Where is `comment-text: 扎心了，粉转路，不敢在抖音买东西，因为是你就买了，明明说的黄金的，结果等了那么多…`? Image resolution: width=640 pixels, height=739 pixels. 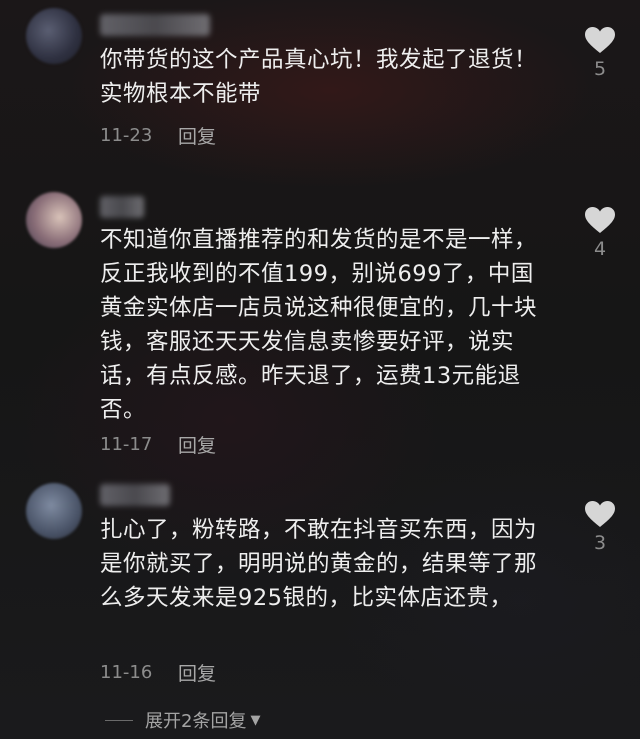 comment-text: 扎心了，粉转路，不敢在抖音买东西，因为是你就买了，明明说的黄金的，结果等了那么多… is located at coordinates (319, 564).